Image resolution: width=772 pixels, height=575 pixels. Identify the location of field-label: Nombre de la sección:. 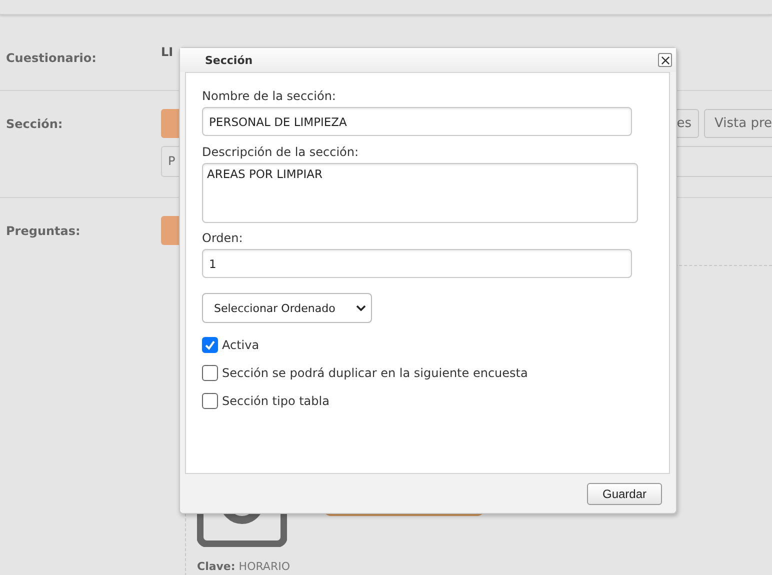
(269, 96).